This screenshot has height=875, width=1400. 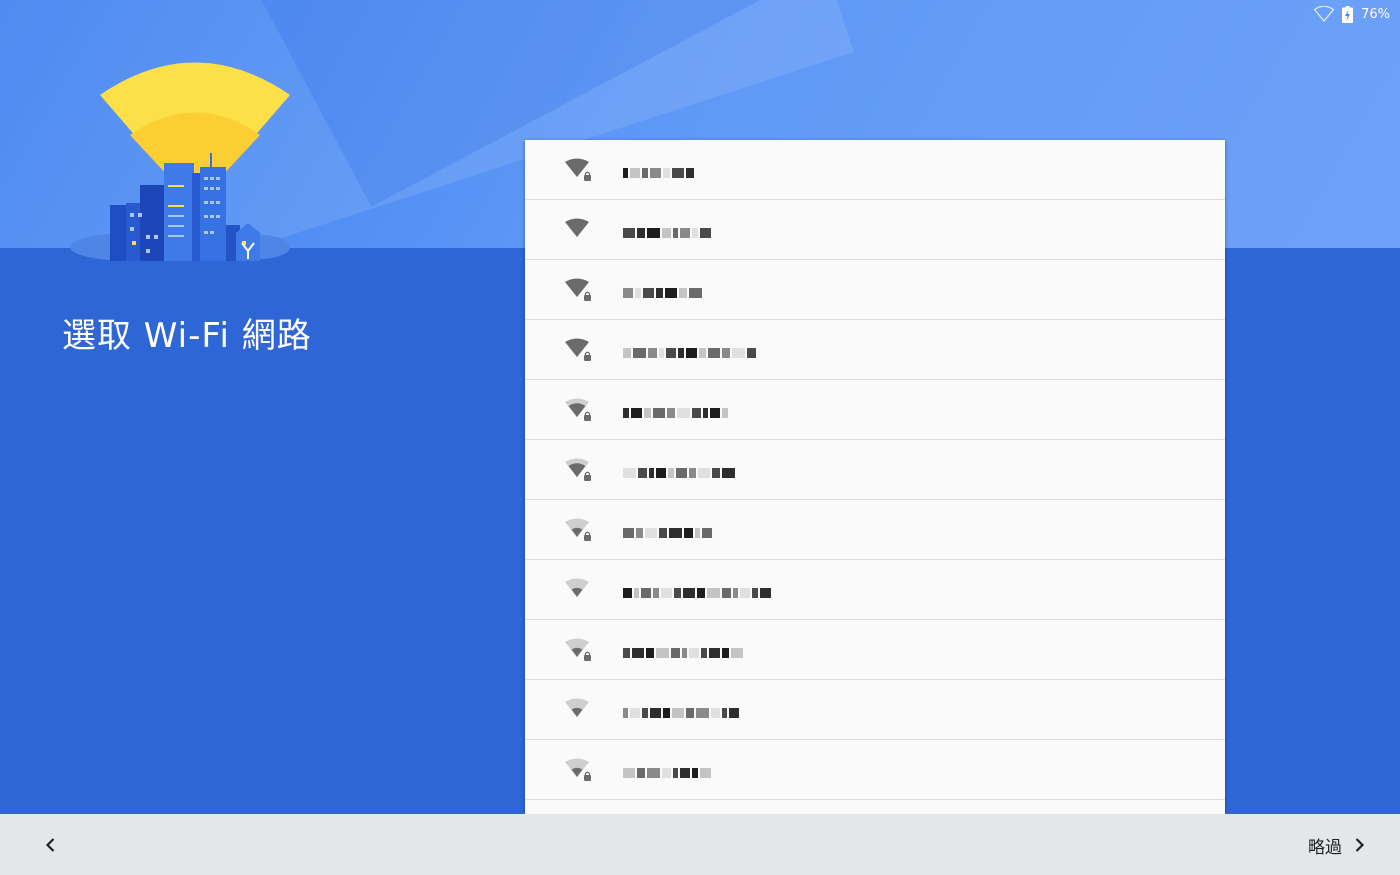 What do you see at coordinates (700, 844) in the screenshot?
I see `bottom-nav-bar: 略過` at bounding box center [700, 844].